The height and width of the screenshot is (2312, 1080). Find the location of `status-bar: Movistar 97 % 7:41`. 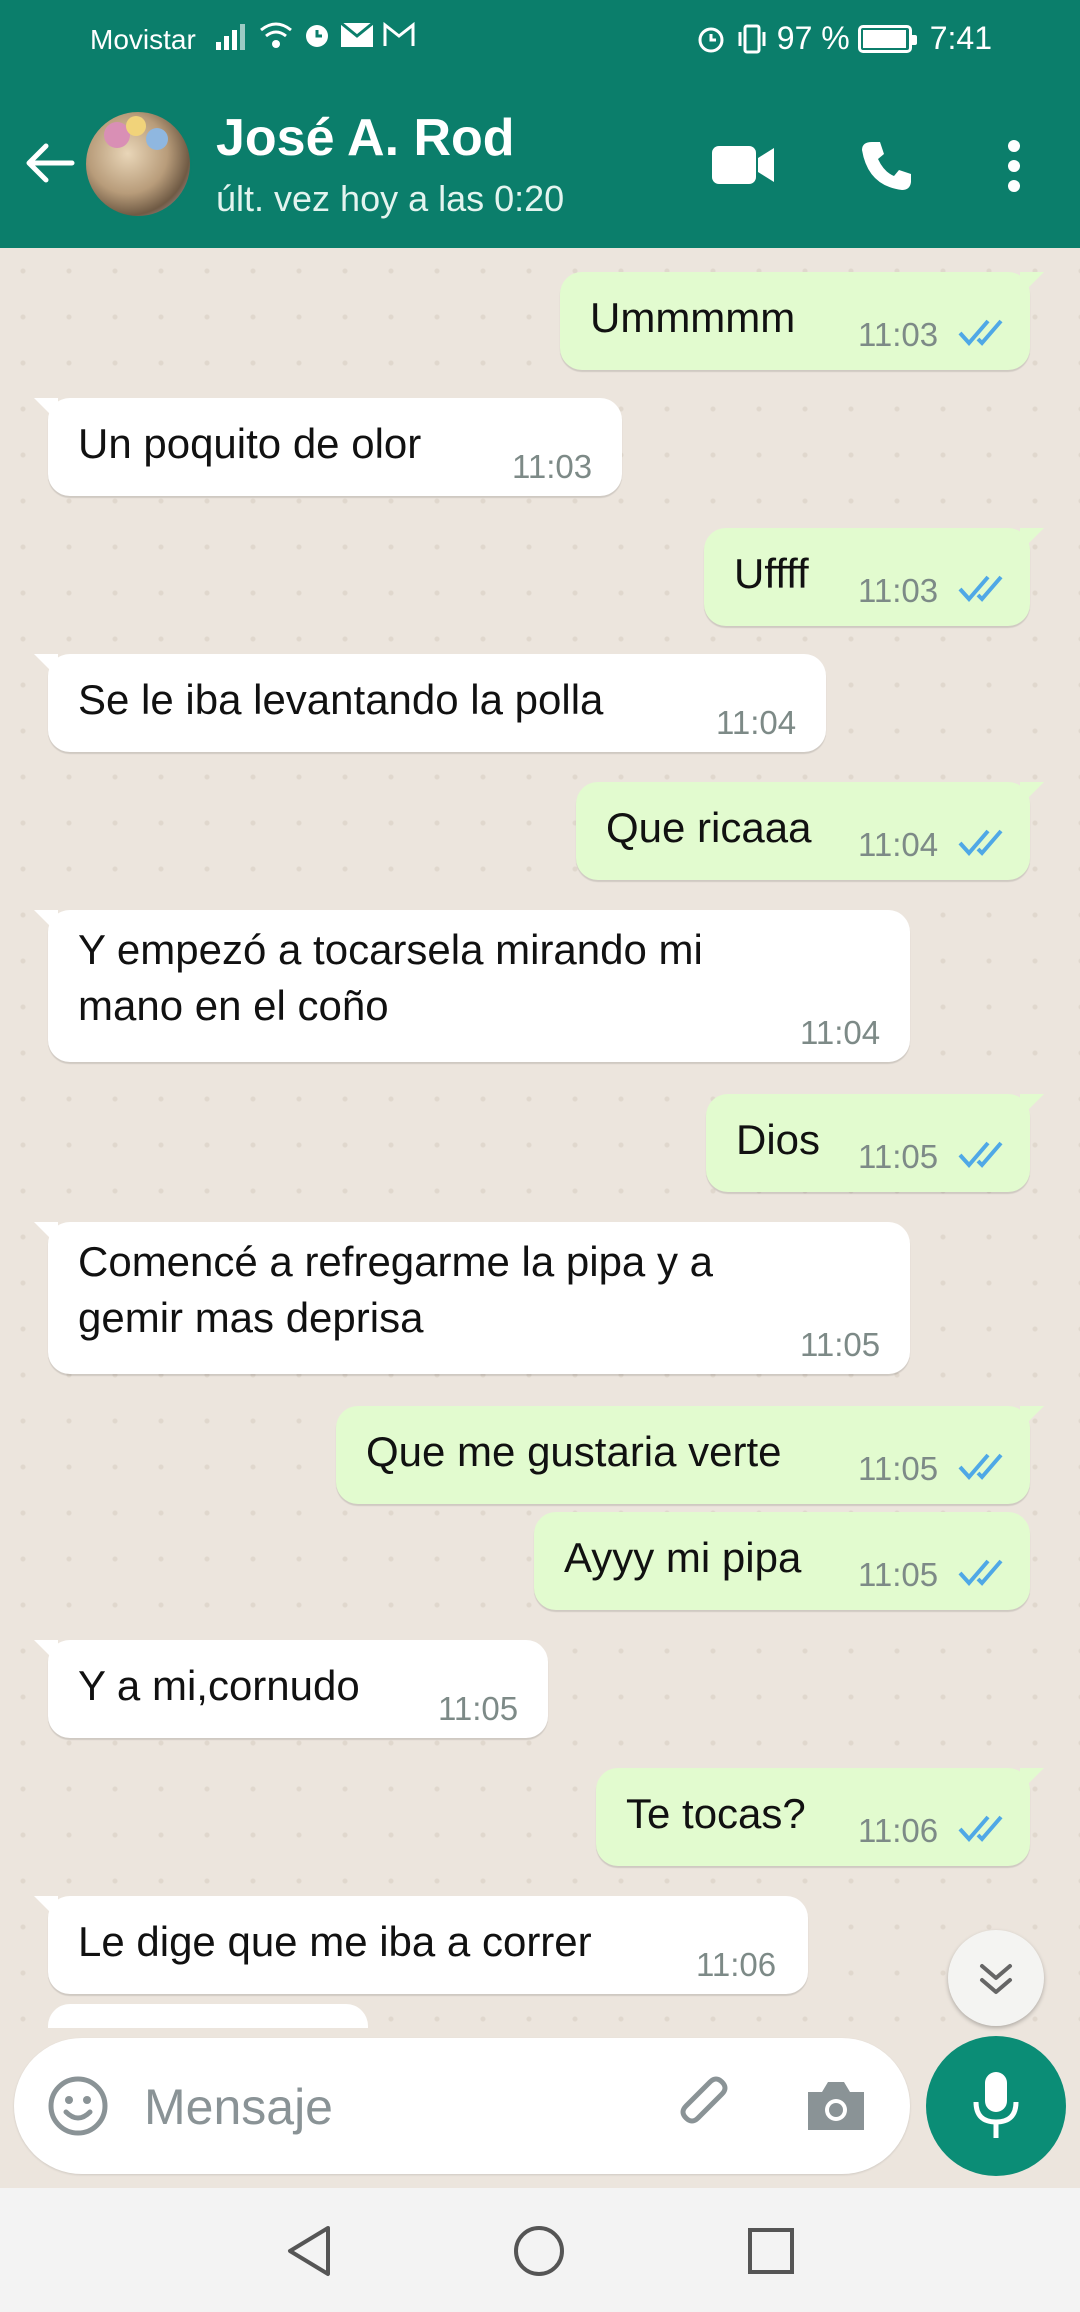

status-bar: Movistar 97 % 7:41 is located at coordinates (540, 41).